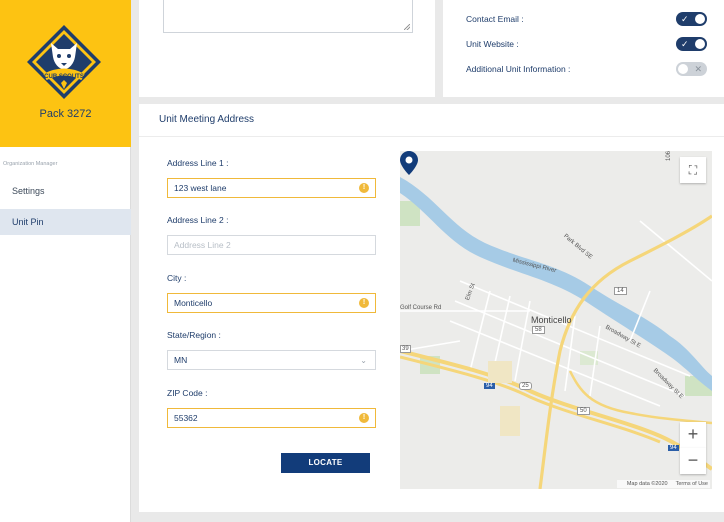 This screenshot has height=522, width=724. What do you see at coordinates (198, 220) in the screenshot?
I see `address-line2-label: Address Line 2 :` at bounding box center [198, 220].